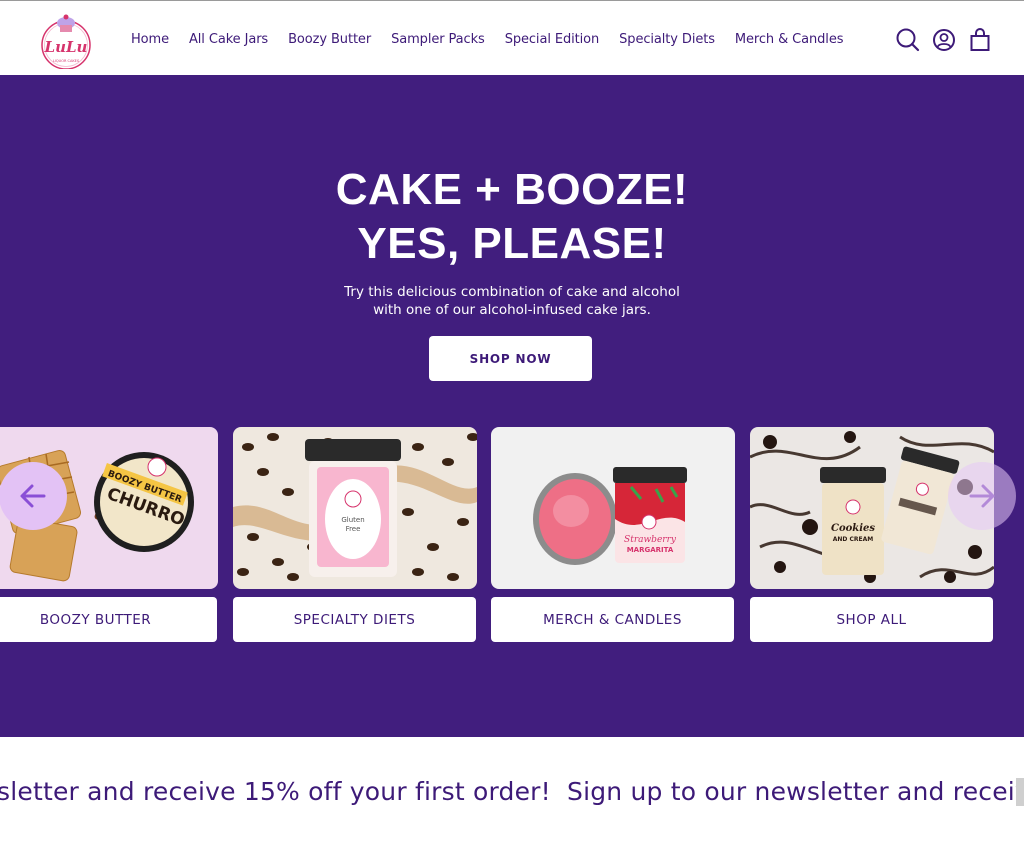 Image resolution: width=1024 pixels, height=863 pixels. I want to click on svg-text: Free, so click(353, 529).